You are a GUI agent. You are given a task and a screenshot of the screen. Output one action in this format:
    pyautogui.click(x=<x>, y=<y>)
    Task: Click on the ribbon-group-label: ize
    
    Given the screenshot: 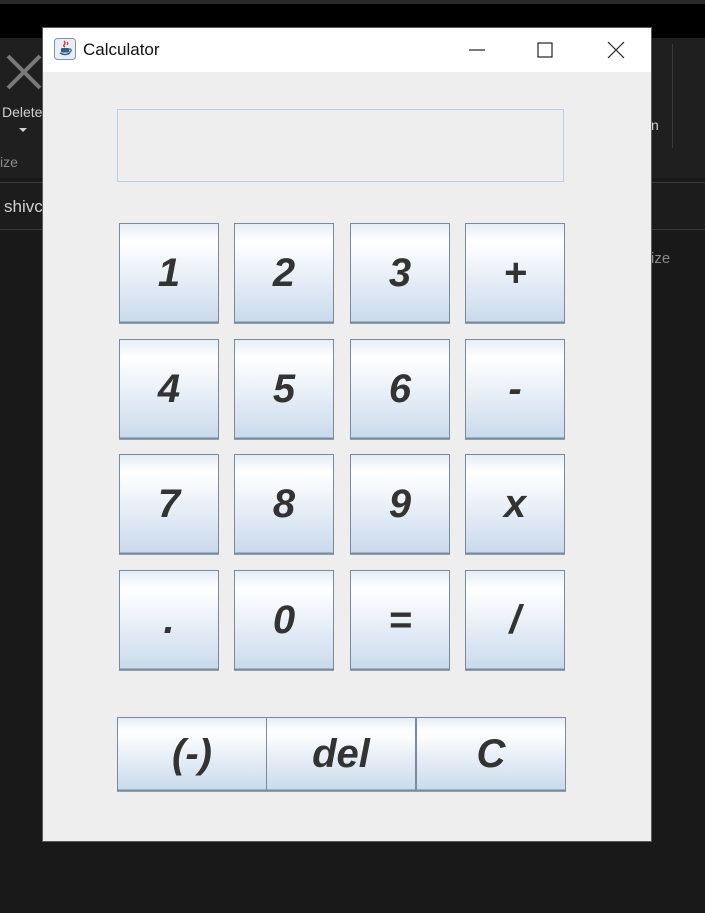 What is the action you would take?
    pyautogui.click(x=9, y=162)
    